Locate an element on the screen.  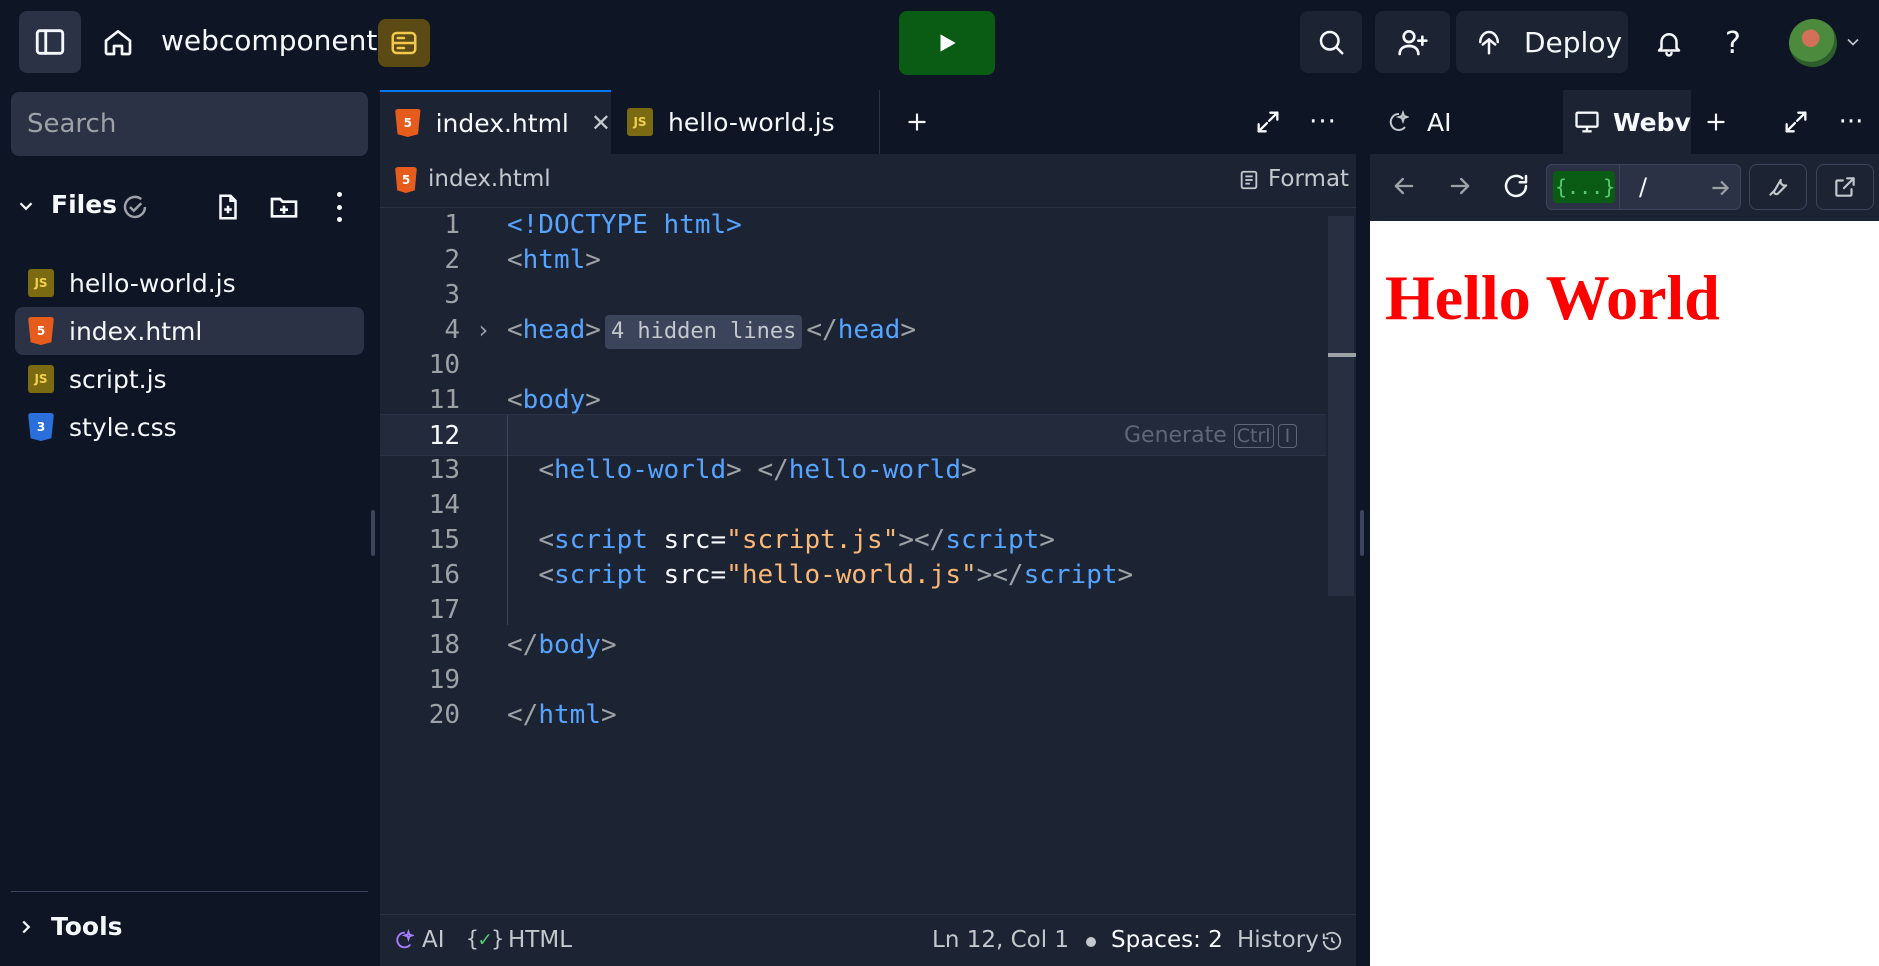
project-type-button is located at coordinates (404, 43).